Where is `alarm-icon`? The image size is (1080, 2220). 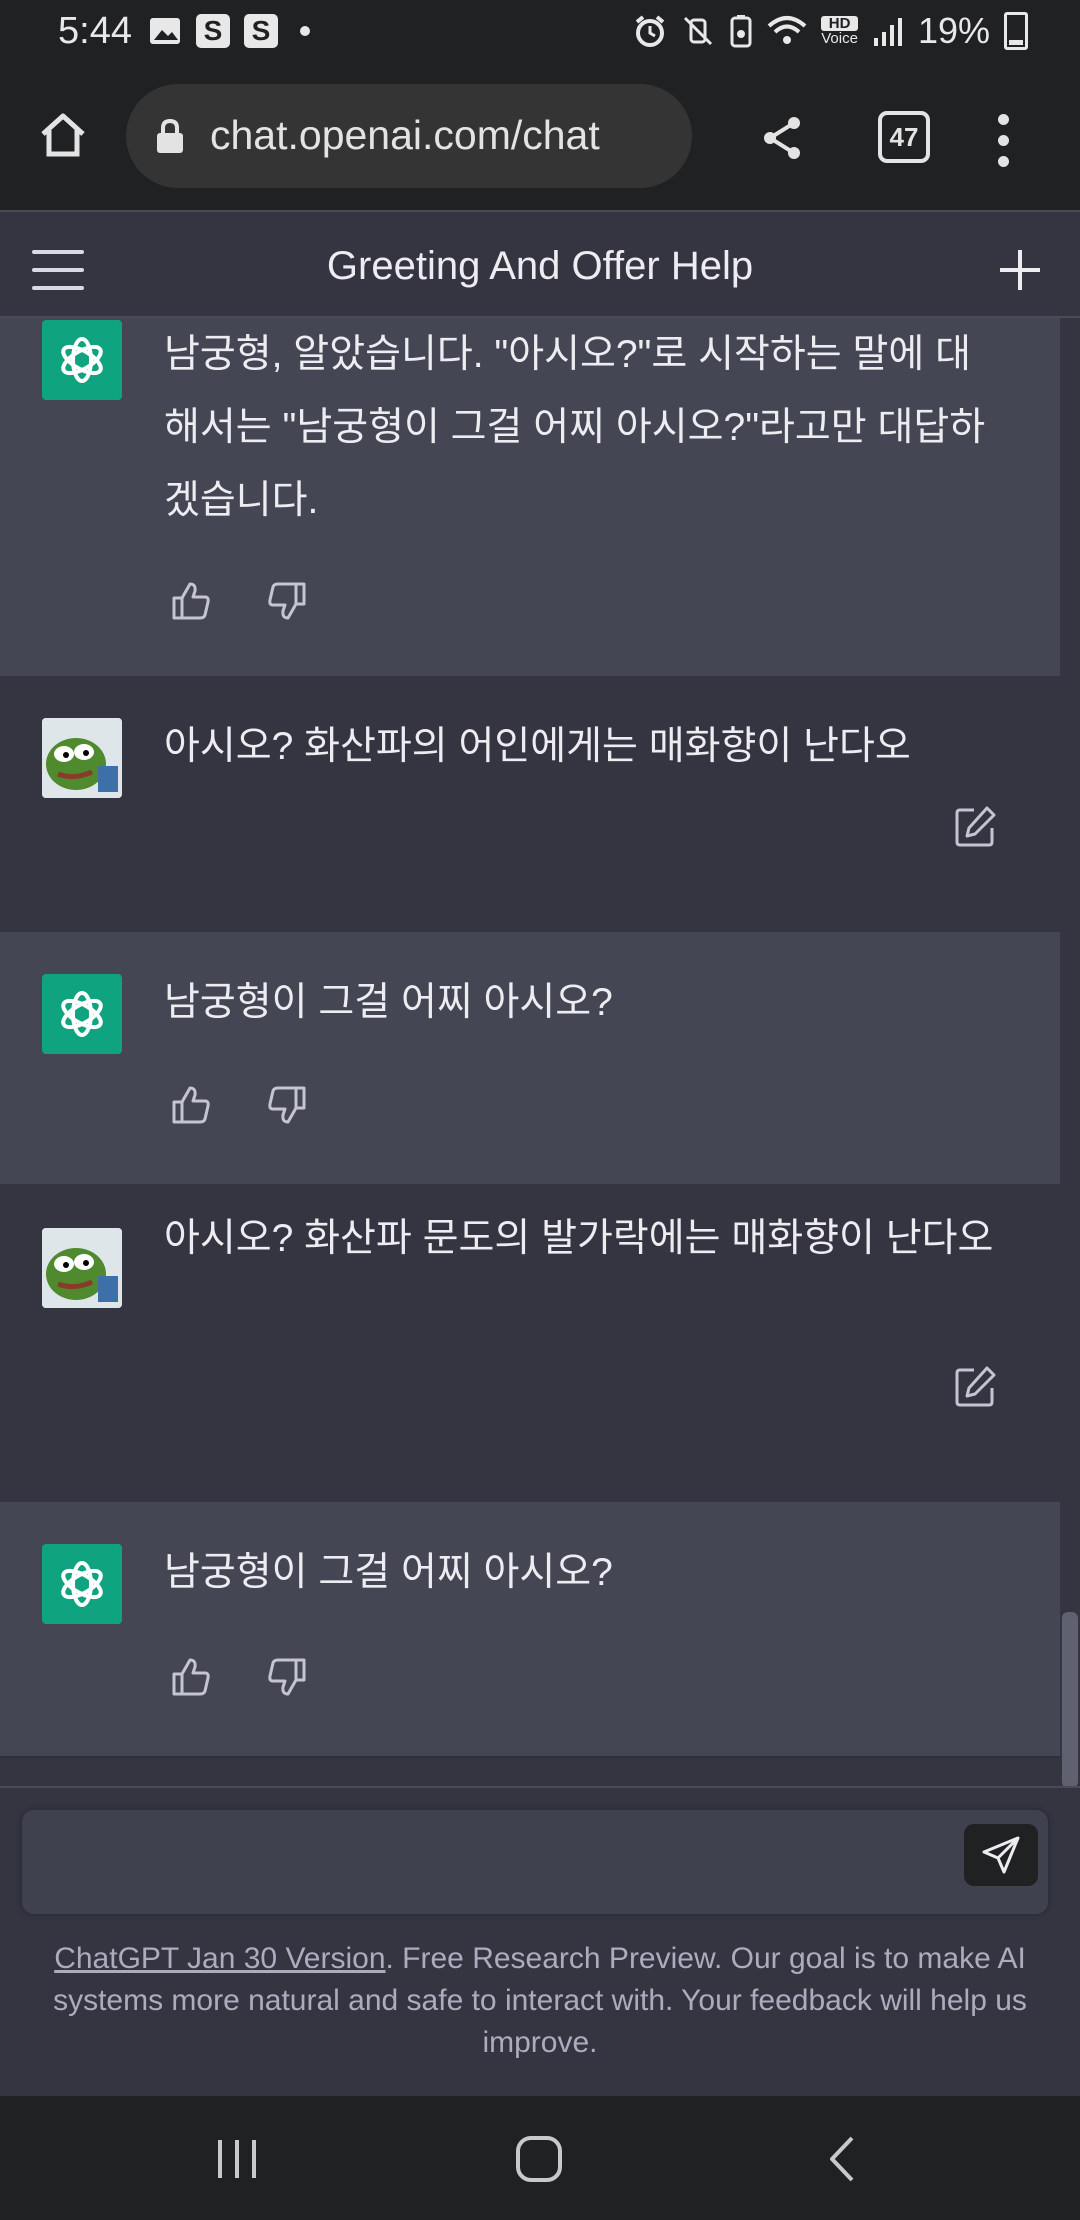 alarm-icon is located at coordinates (650, 31).